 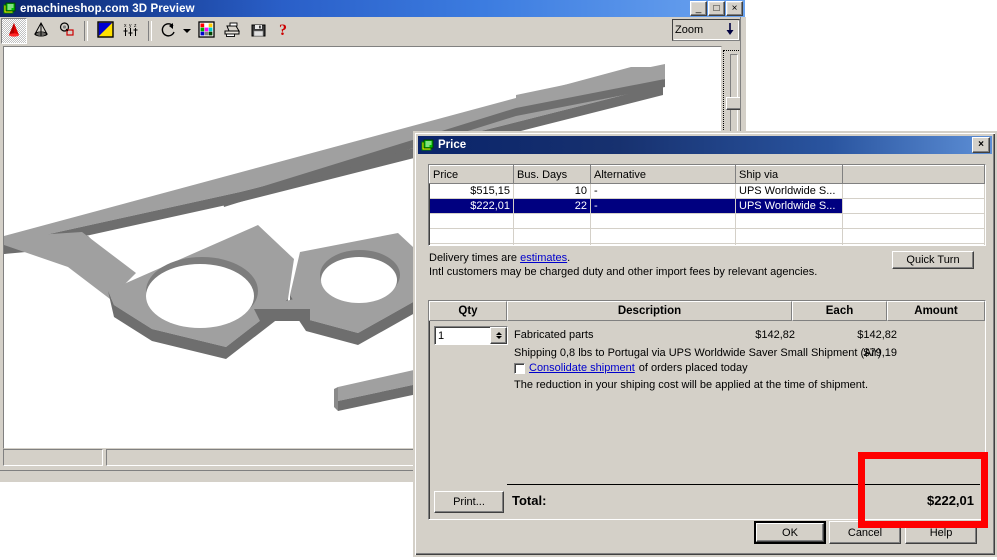 What do you see at coordinates (981, 145) in the screenshot?
I see `price-dialog-close-button: ×` at bounding box center [981, 145].